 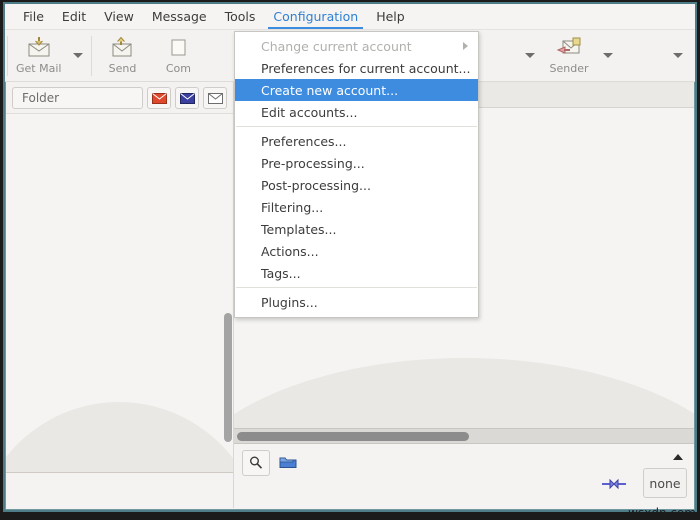 What do you see at coordinates (159, 98) in the screenshot?
I see `unread-envelope-red-button` at bounding box center [159, 98].